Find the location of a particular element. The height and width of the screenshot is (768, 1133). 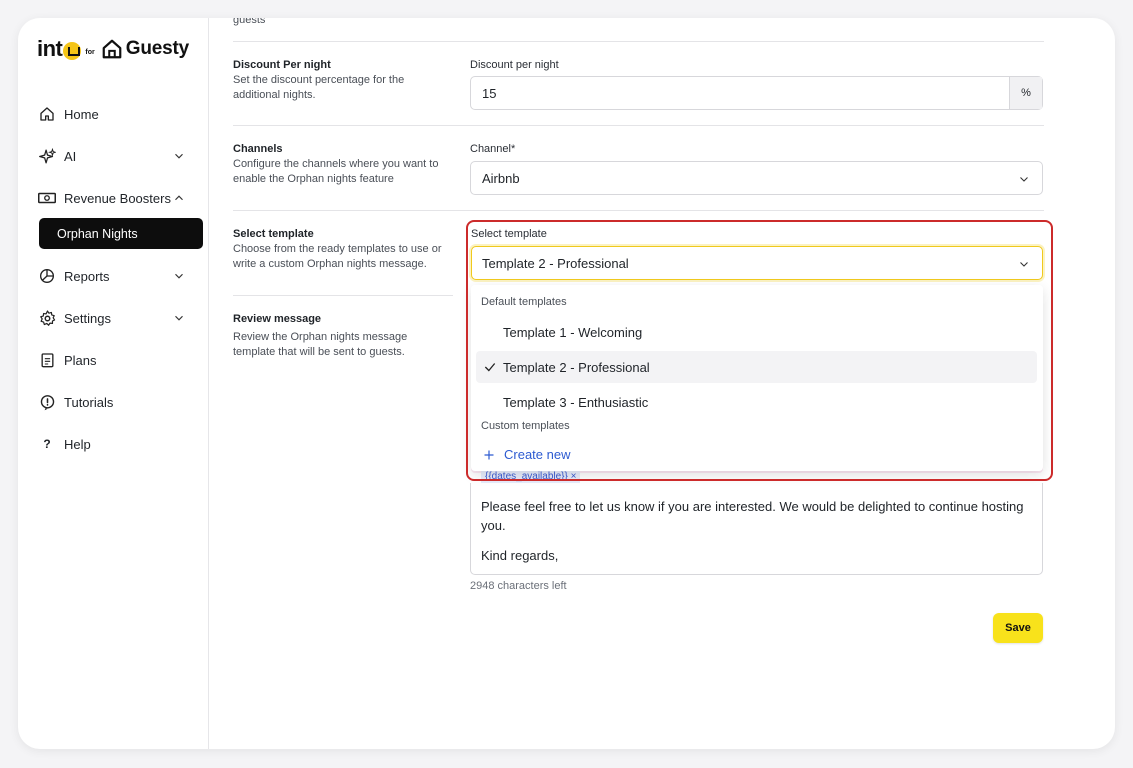

dates-available-token: {{dates_available}} × is located at coordinates (531, 477).